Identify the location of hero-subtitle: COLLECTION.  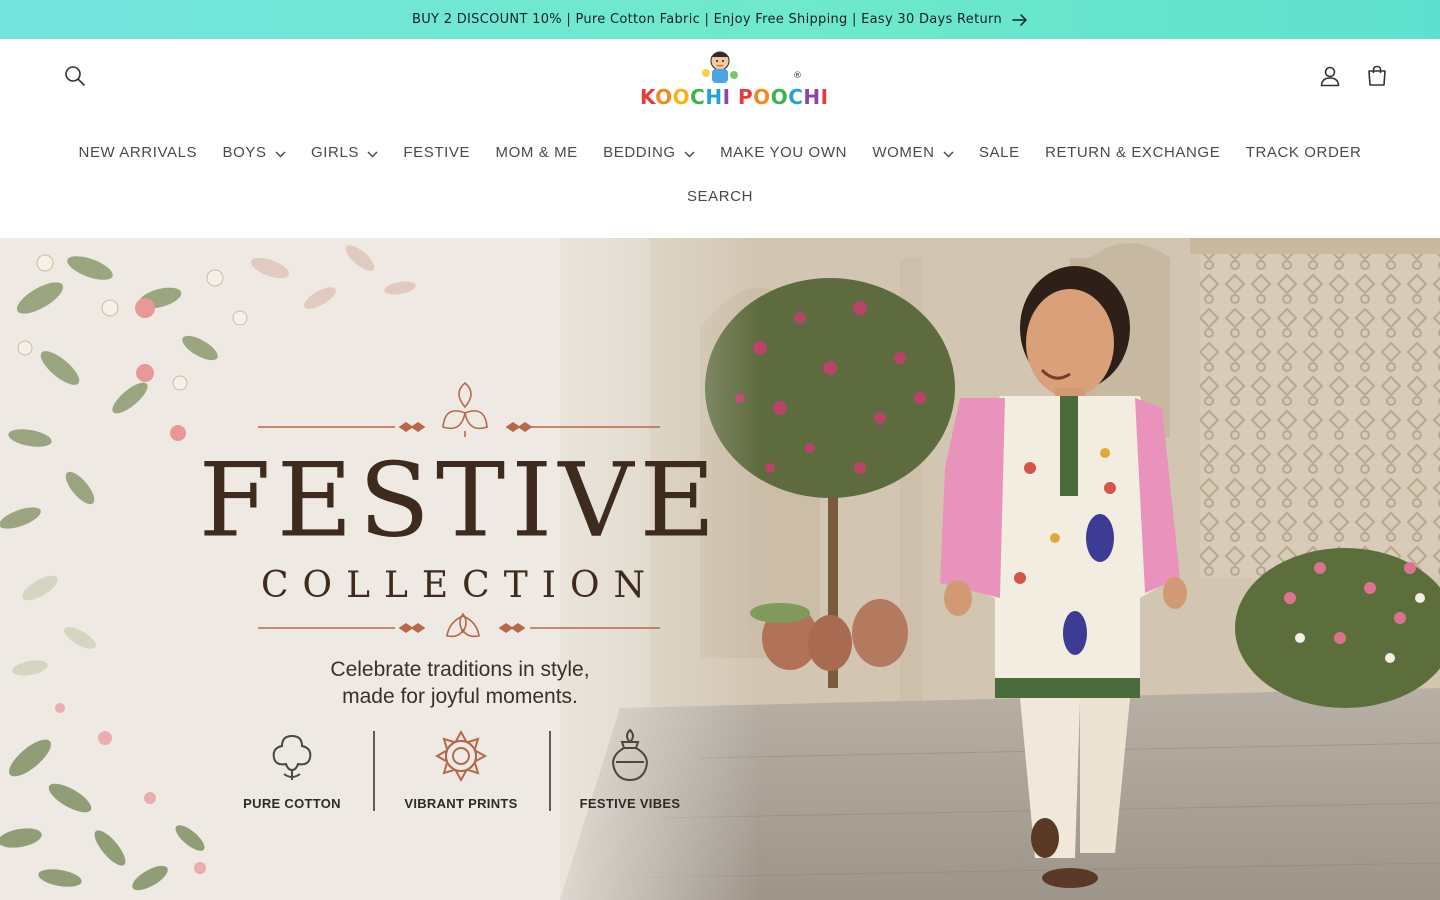
(460, 585).